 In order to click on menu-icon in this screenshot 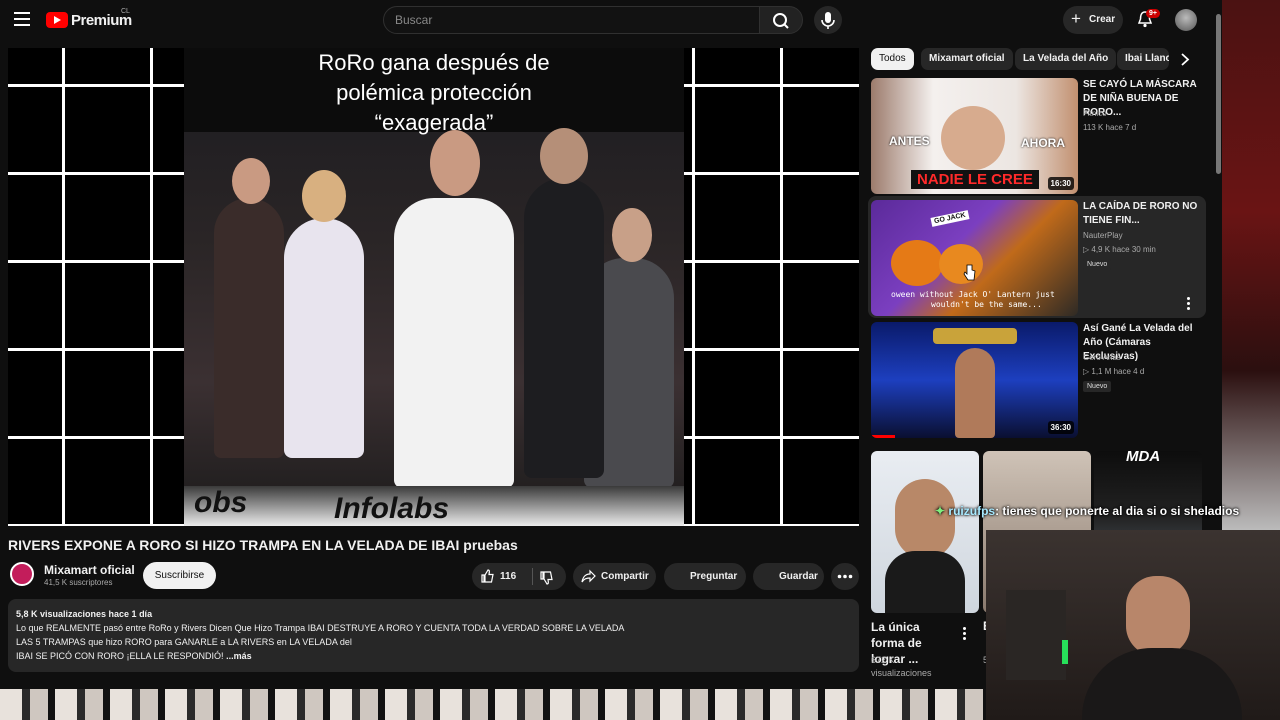, I will do `click(22, 19)`.